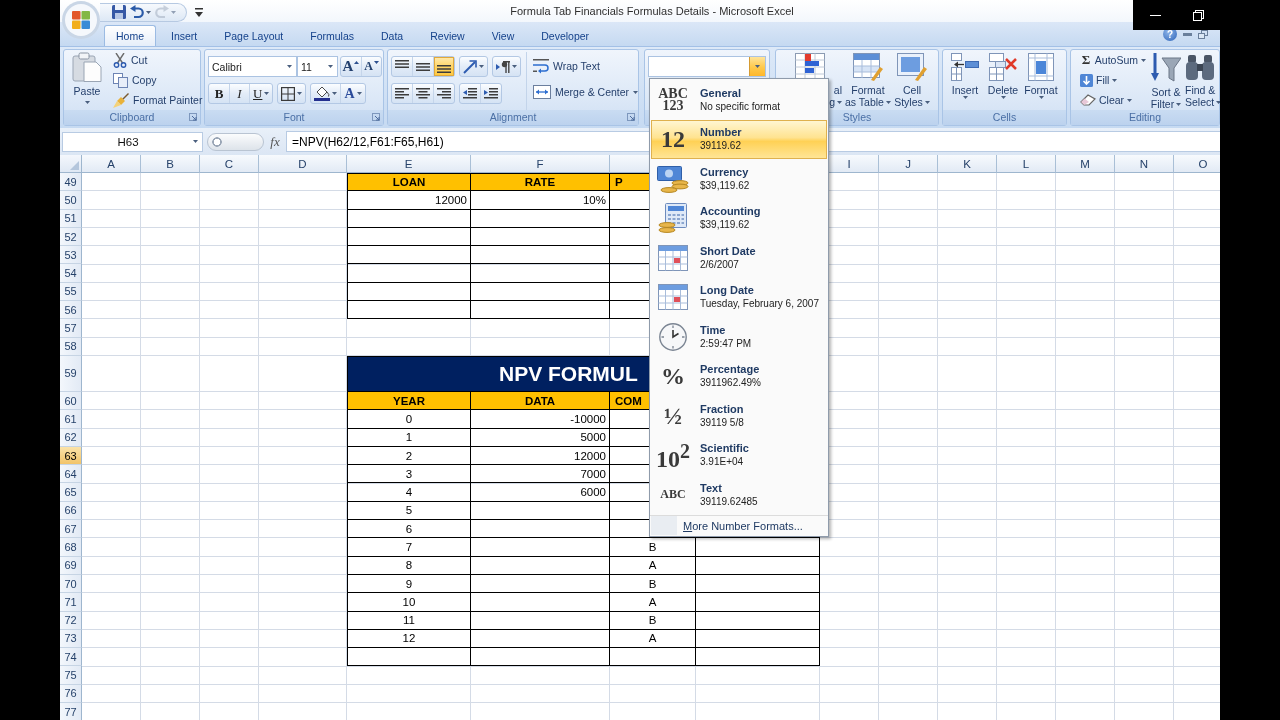 Image resolution: width=1280 pixels, height=720 pixels. What do you see at coordinates (568, 373) in the screenshot?
I see `table-title: NPV FORMUL` at bounding box center [568, 373].